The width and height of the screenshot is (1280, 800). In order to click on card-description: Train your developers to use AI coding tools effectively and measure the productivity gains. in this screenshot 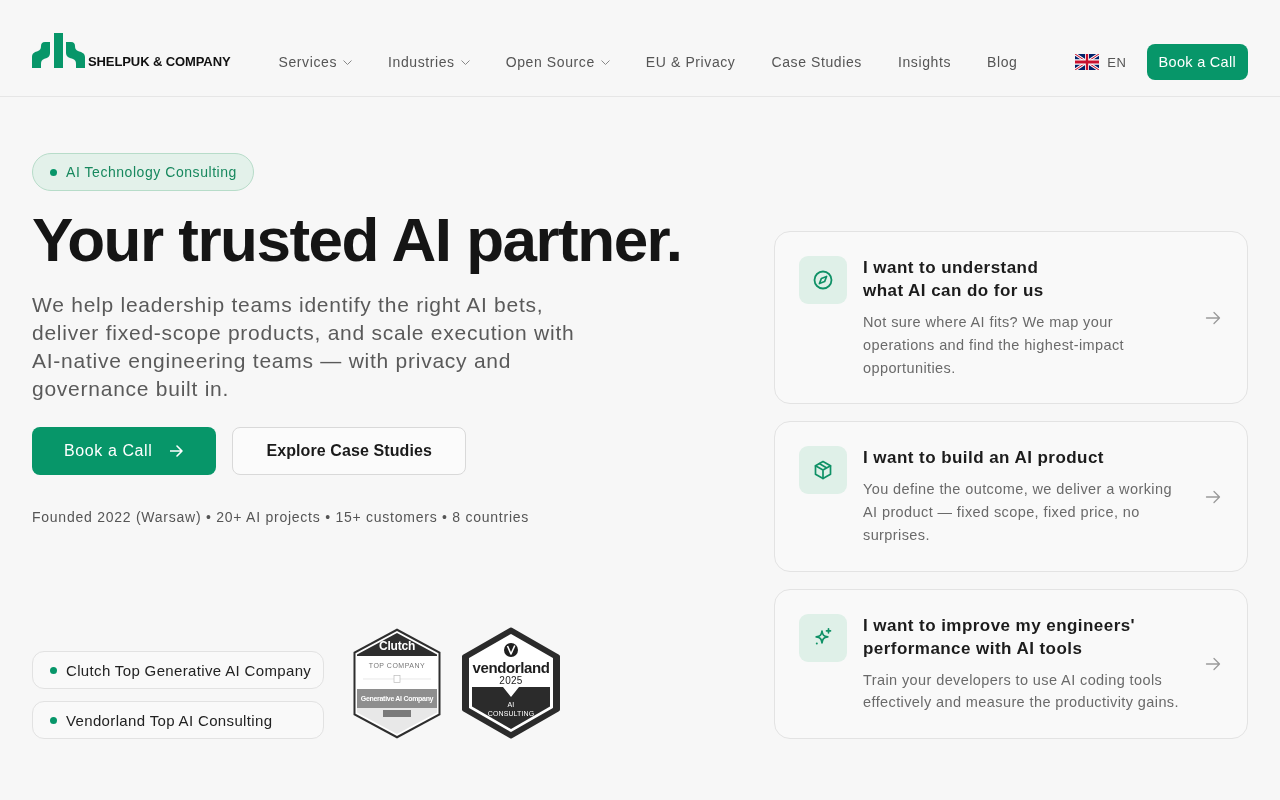, I will do `click(1021, 691)`.